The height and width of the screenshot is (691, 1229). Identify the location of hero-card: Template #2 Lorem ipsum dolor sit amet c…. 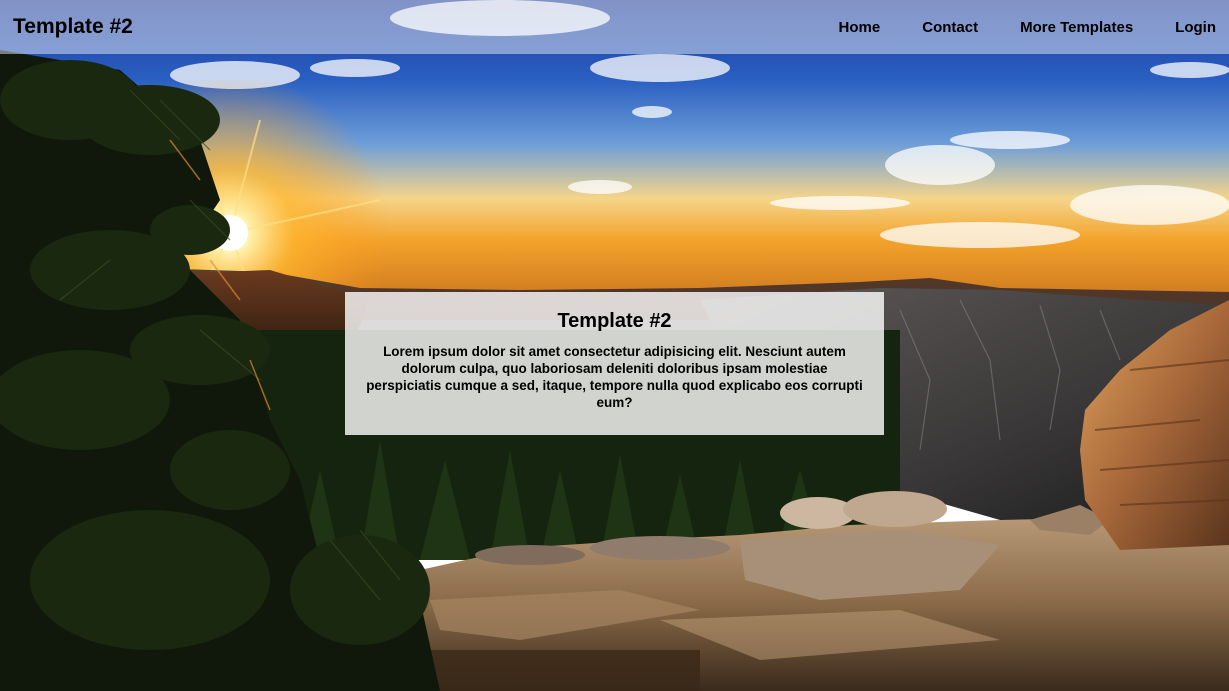
(614, 363).